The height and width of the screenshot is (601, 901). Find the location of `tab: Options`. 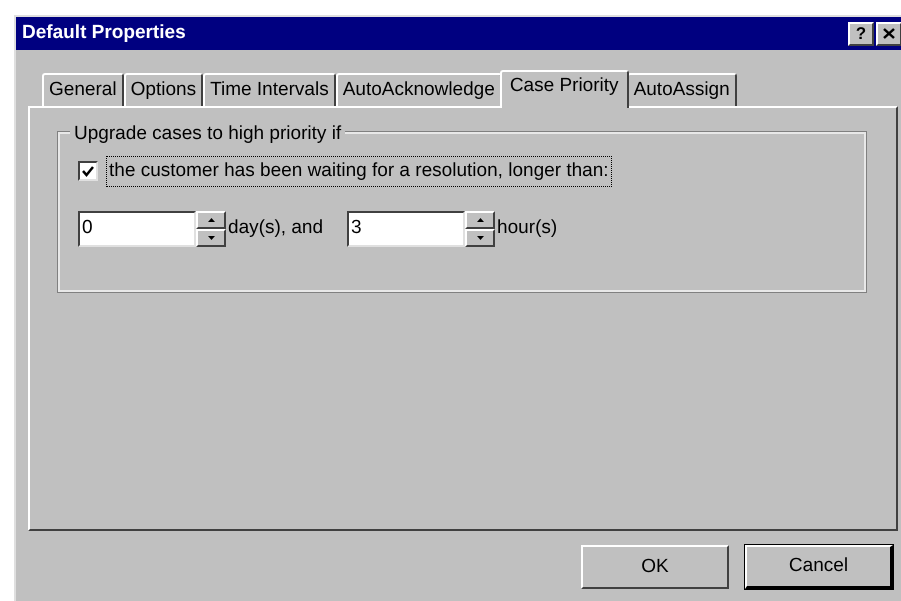

tab: Options is located at coordinates (164, 89).